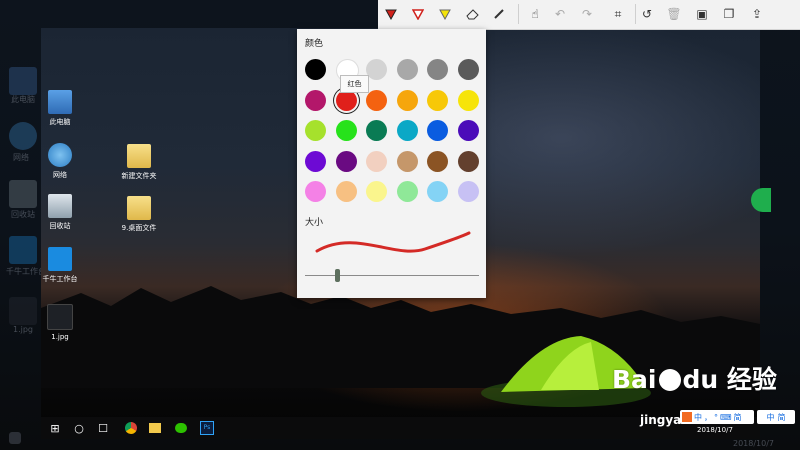 The image size is (800, 450). What do you see at coordinates (60, 155) in the screenshot?
I see `network-icon` at bounding box center [60, 155].